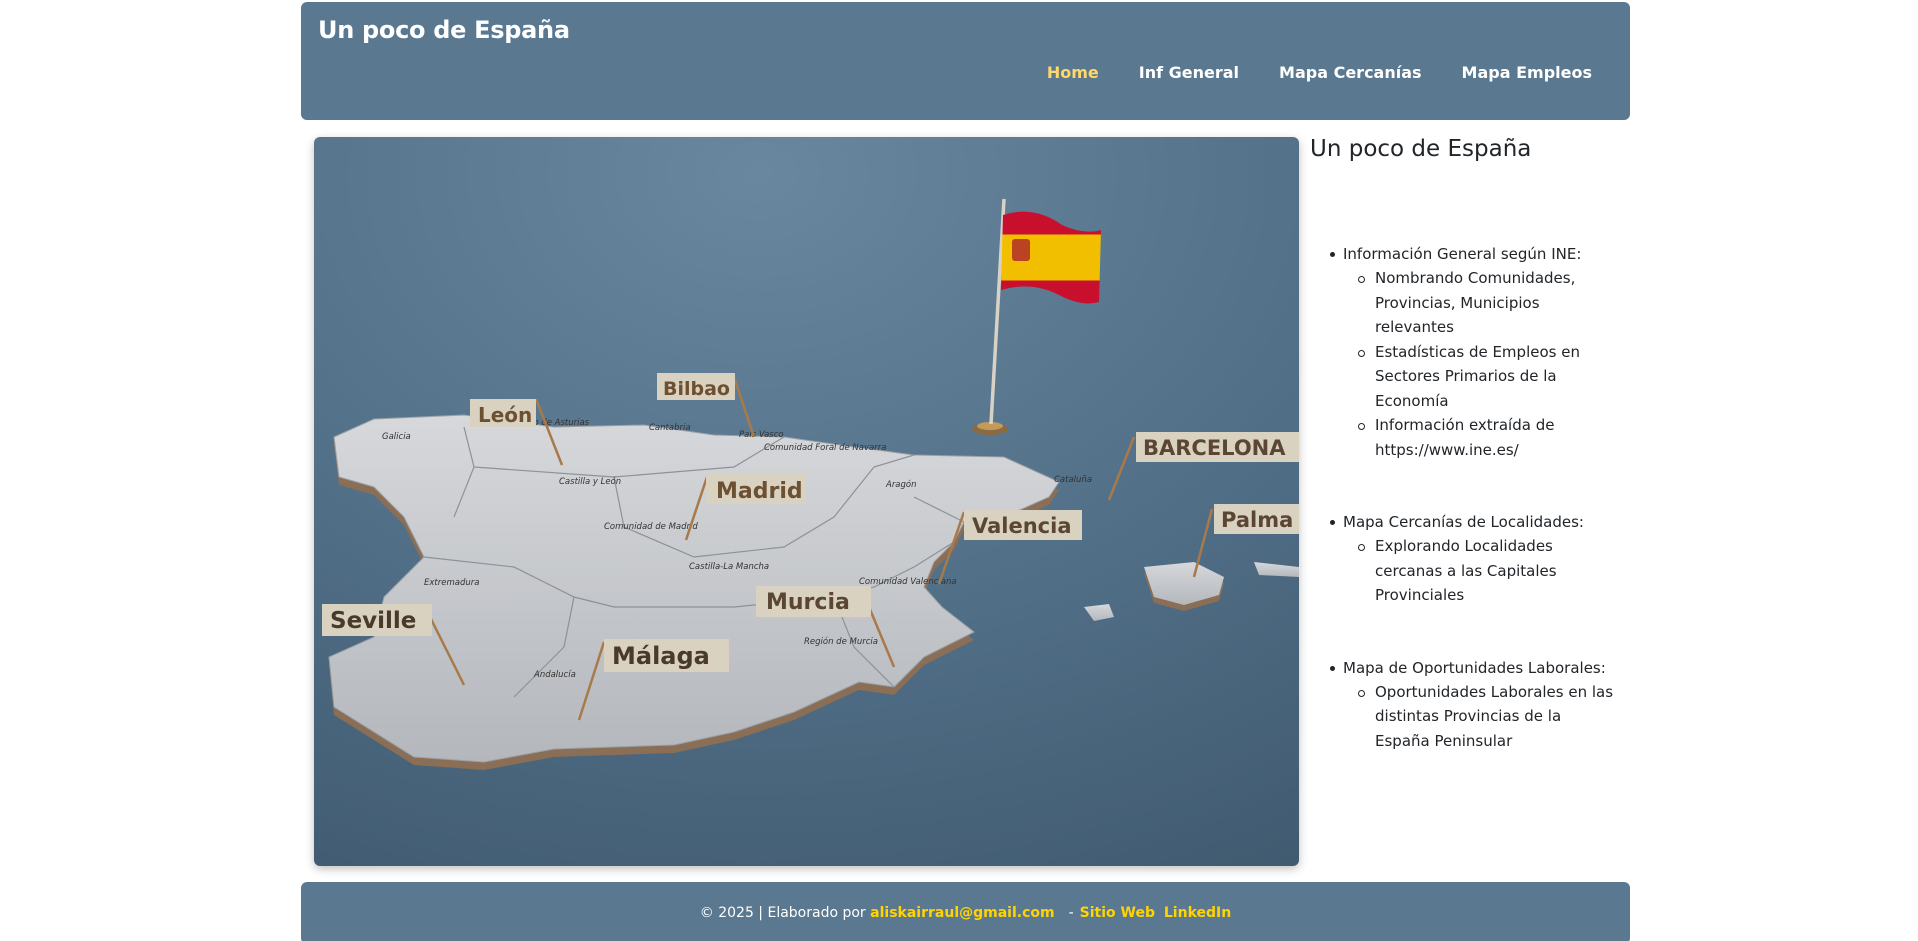 The width and height of the screenshot is (1918, 941). What do you see at coordinates (1021, 526) in the screenshot?
I see `city-label-valencia: Valencia` at bounding box center [1021, 526].